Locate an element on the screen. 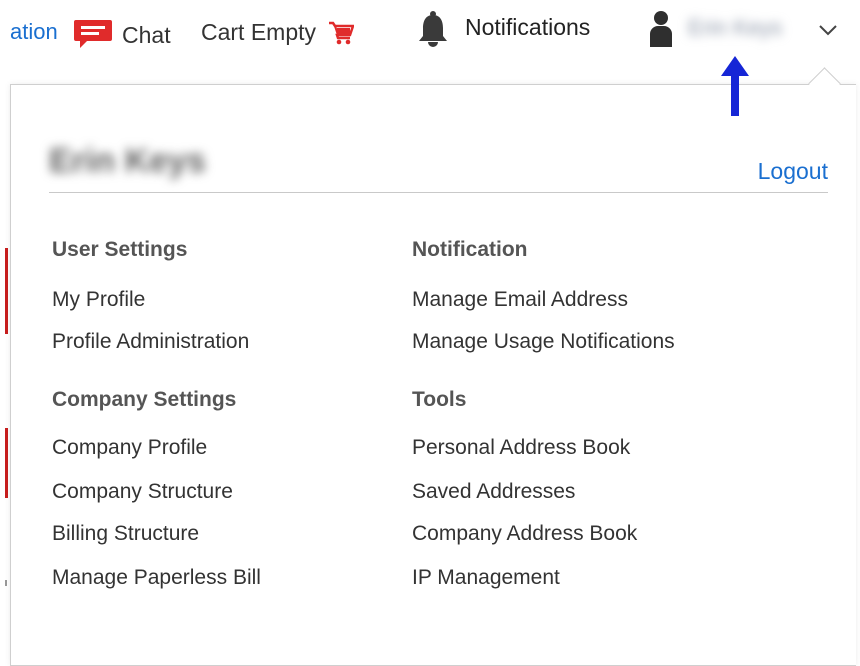 The width and height of the screenshot is (860, 666). menu-item-company-address-book: Company Address Book is located at coordinates (524, 534).